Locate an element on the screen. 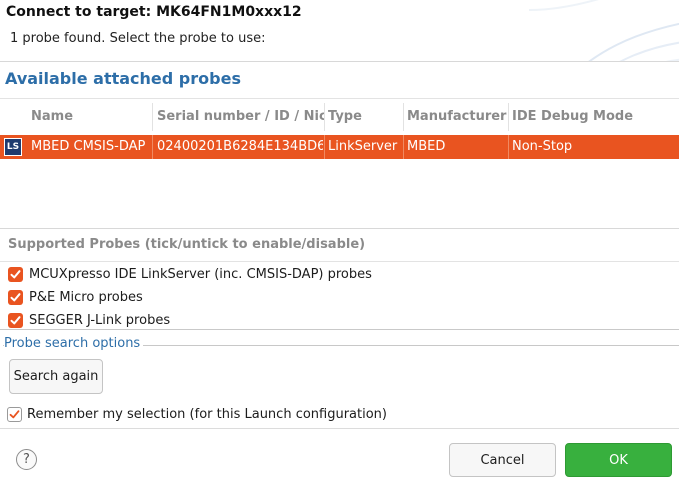 Image resolution: width=679 pixels, height=483 pixels. cancel-button: Cancel is located at coordinates (502, 460).